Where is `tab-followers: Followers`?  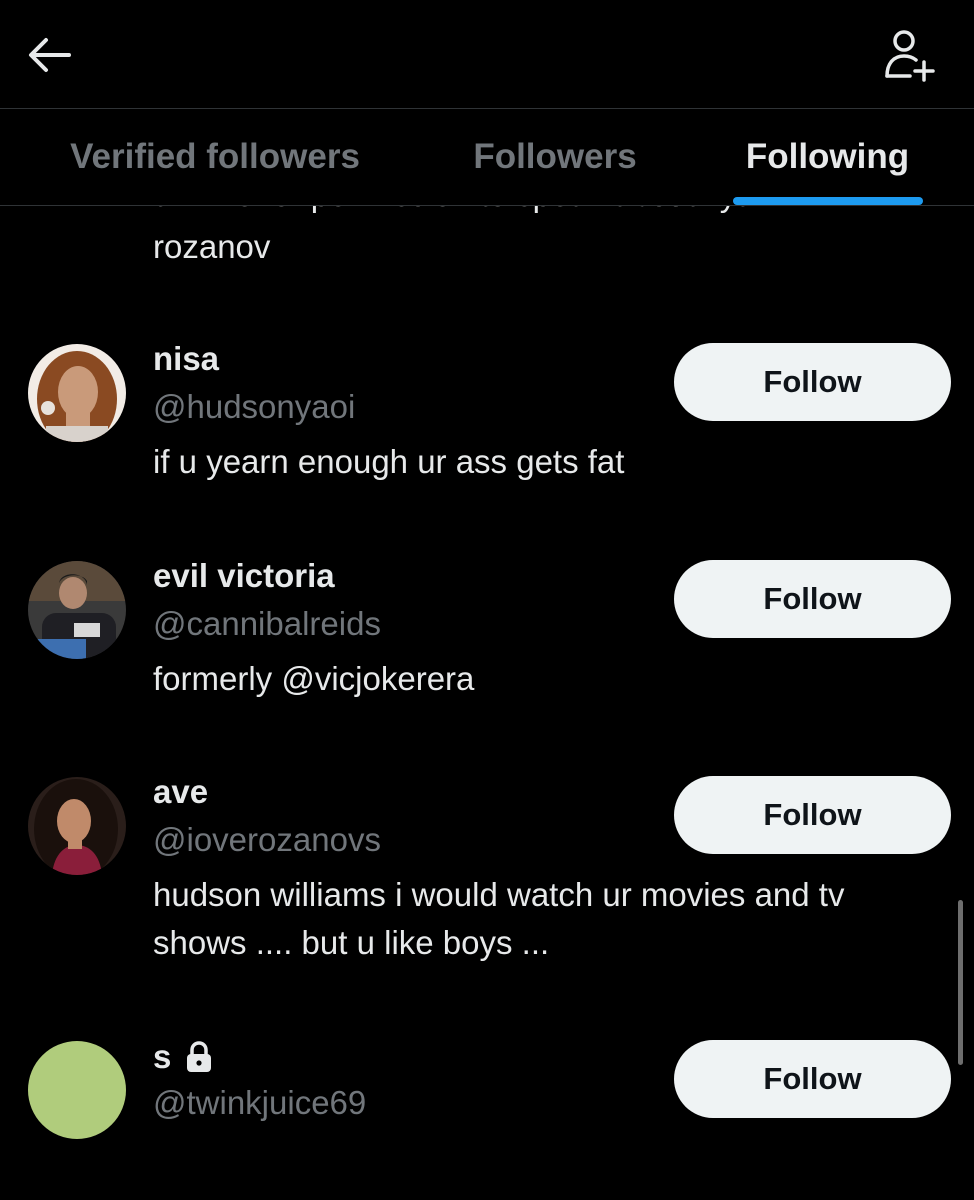 tab-followers: Followers is located at coordinates (555, 157).